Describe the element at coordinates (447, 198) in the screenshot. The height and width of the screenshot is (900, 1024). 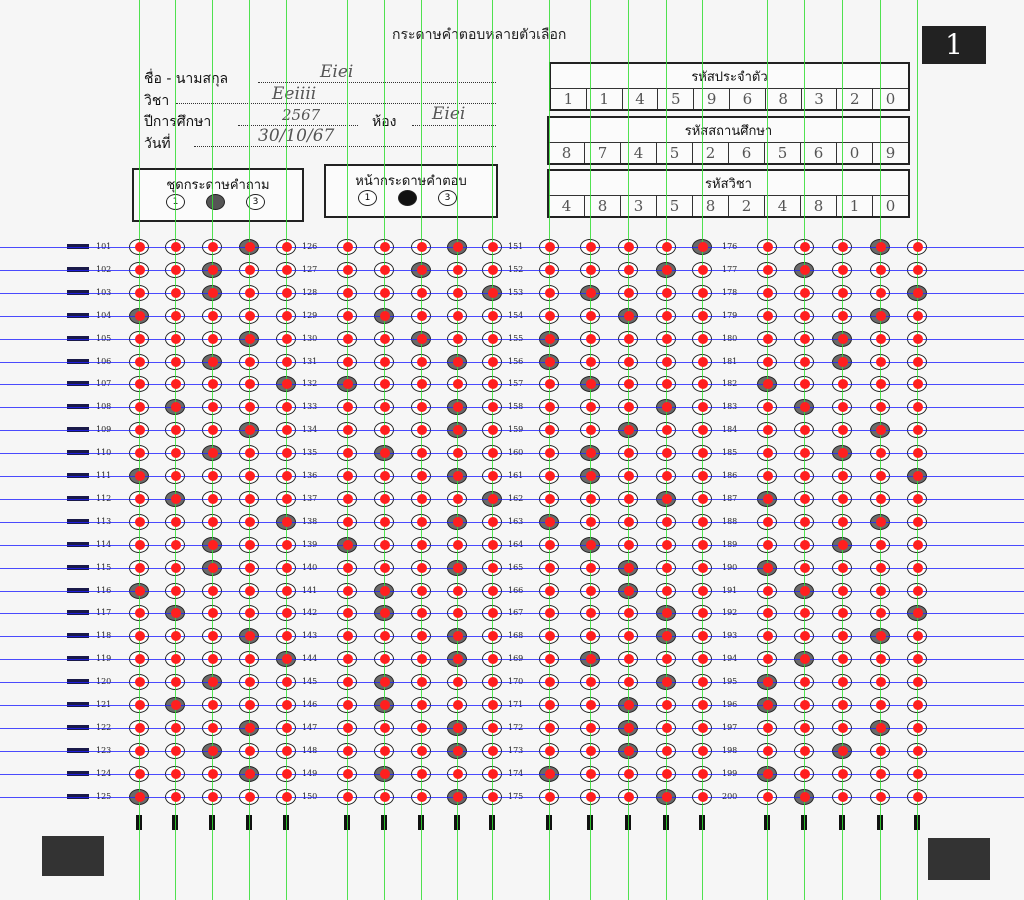
I see `option-bubble: 3` at that location.